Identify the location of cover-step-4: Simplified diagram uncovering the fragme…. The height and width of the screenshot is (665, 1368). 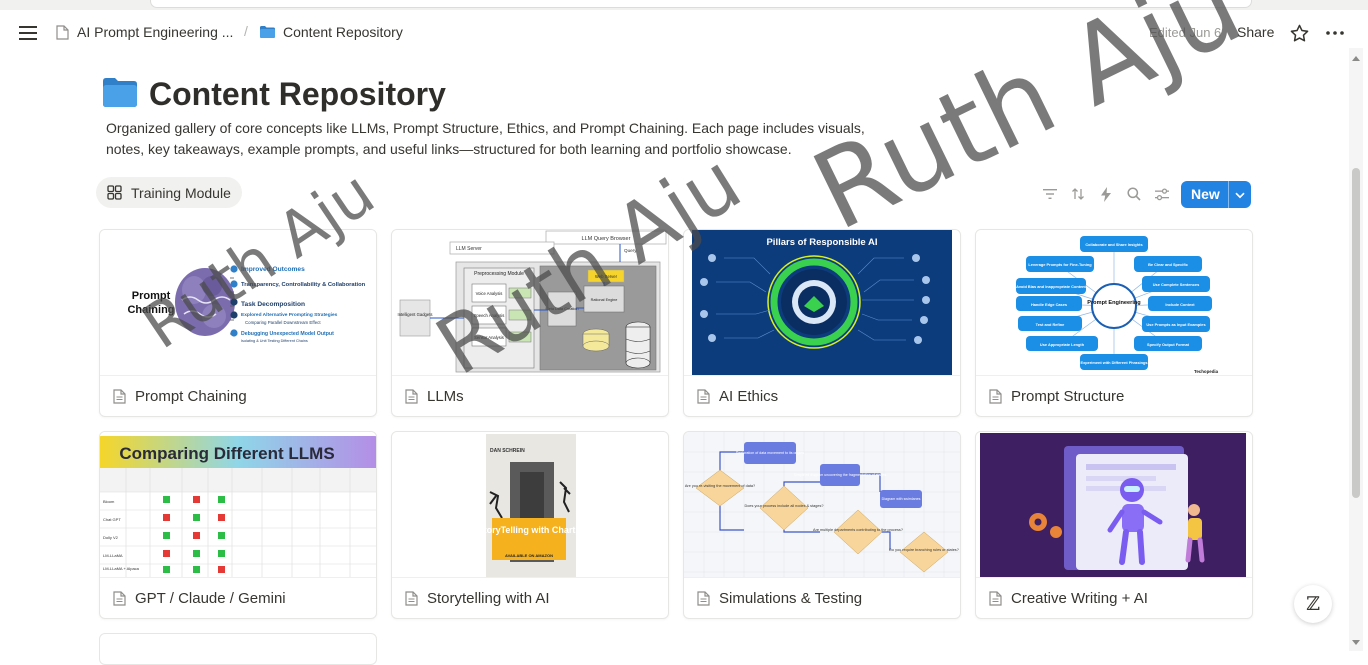
(840, 475).